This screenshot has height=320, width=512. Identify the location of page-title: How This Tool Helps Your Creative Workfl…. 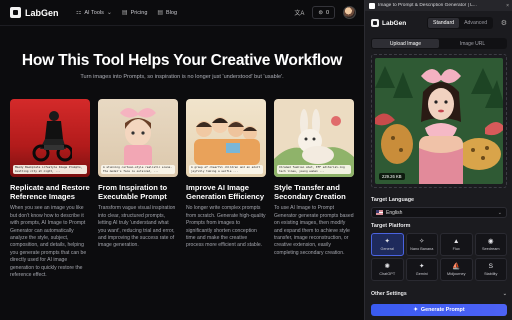
(182, 60).